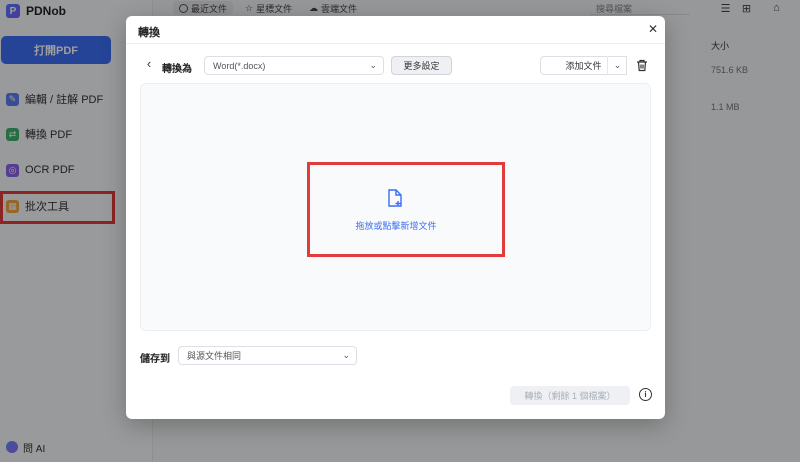 The width and height of the screenshot is (800, 462). What do you see at coordinates (645, 394) in the screenshot?
I see `info-icon: i` at bounding box center [645, 394].